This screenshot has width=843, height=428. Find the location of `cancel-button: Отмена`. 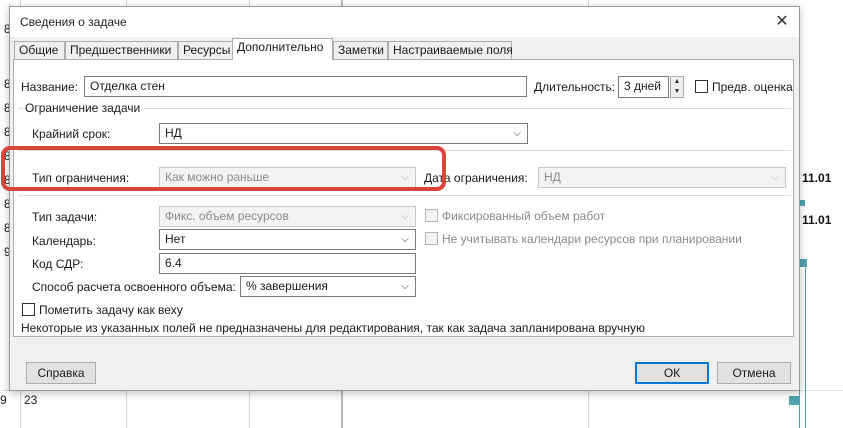

cancel-button: Отмена is located at coordinates (754, 373).